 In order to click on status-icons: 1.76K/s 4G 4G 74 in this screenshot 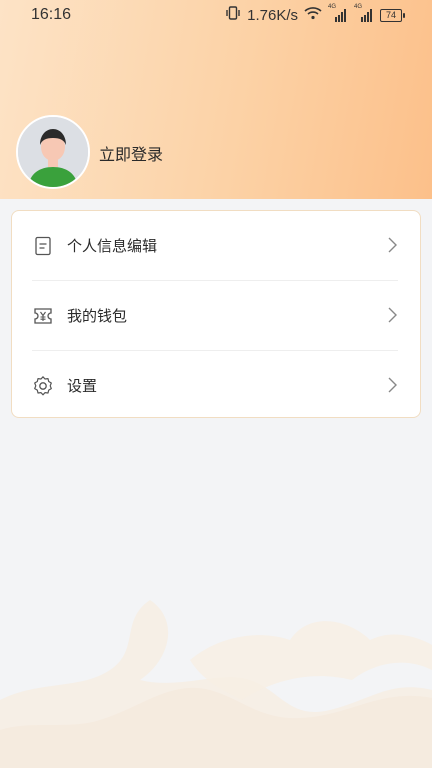, I will do `click(315, 14)`.